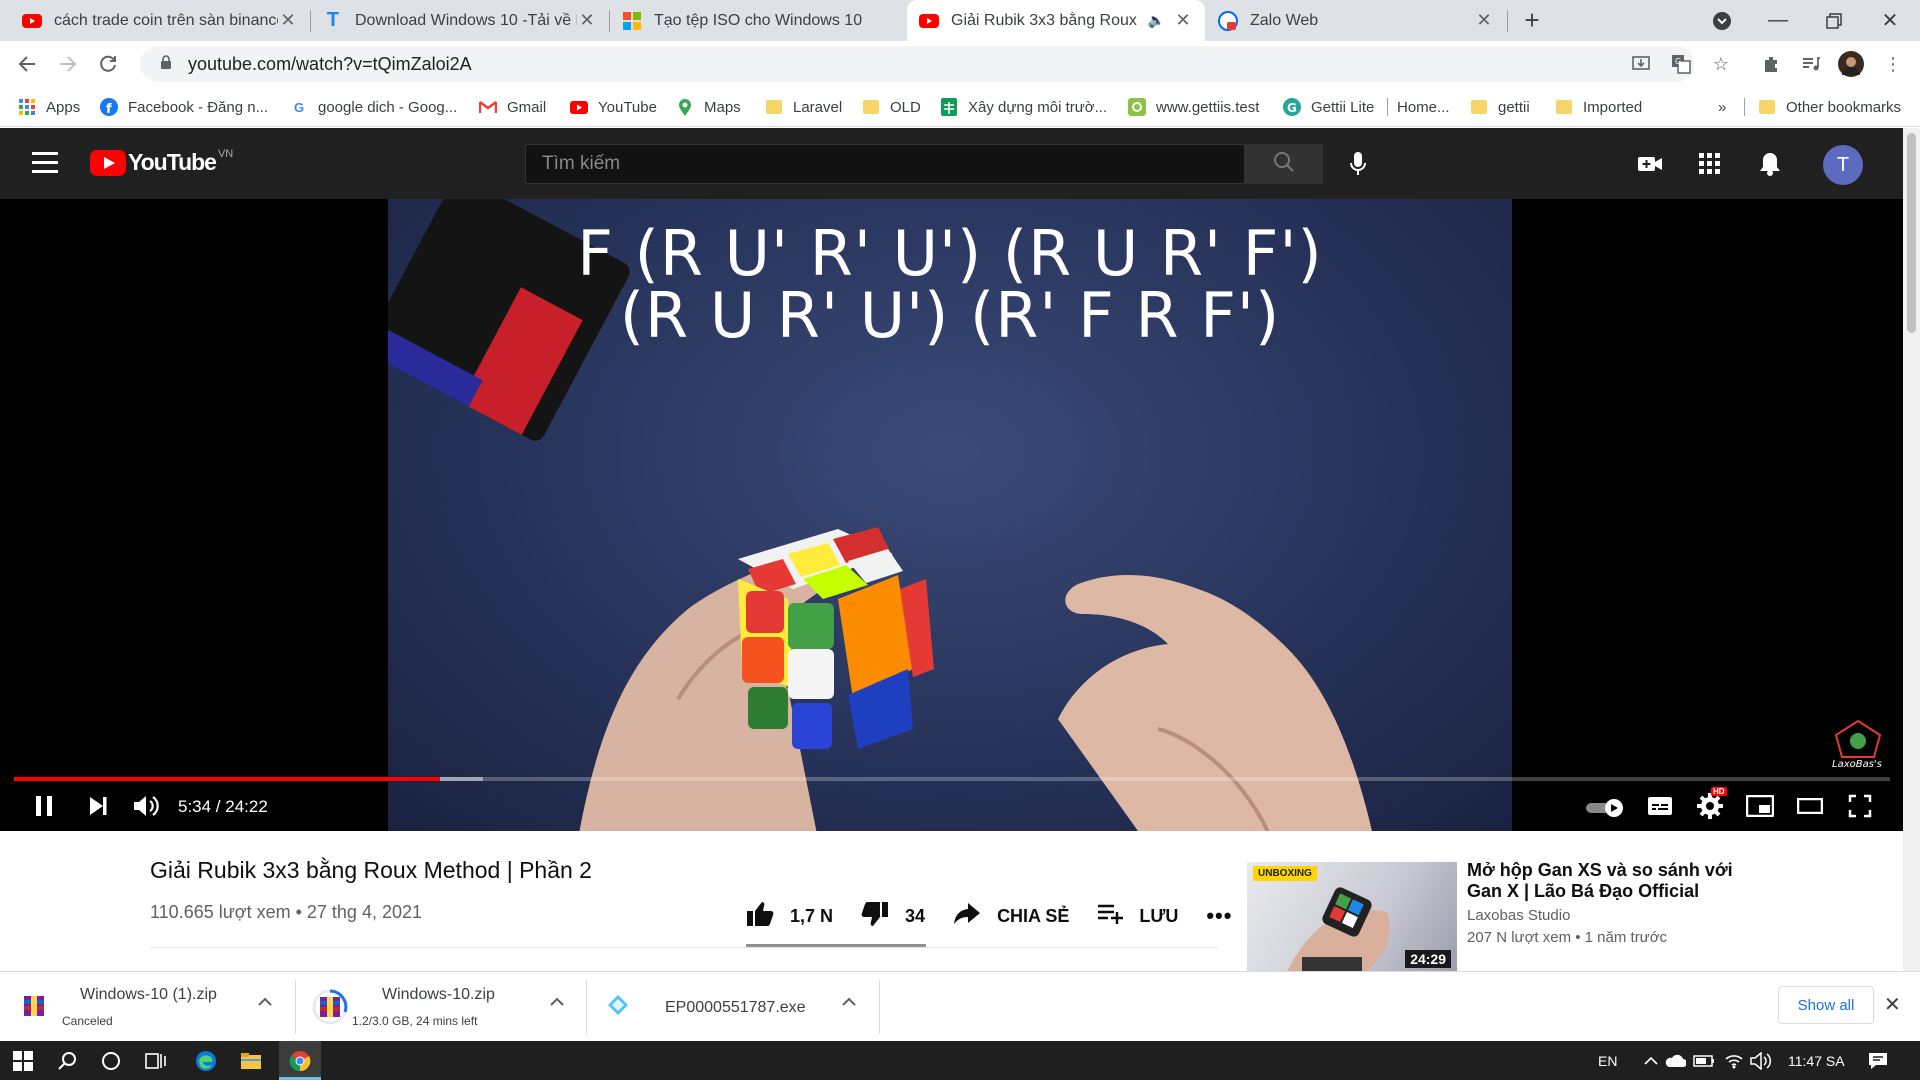 Image resolution: width=1920 pixels, height=1080 pixels. I want to click on bookmark-gettii-lite: G Gettii Lite, so click(1328, 107).